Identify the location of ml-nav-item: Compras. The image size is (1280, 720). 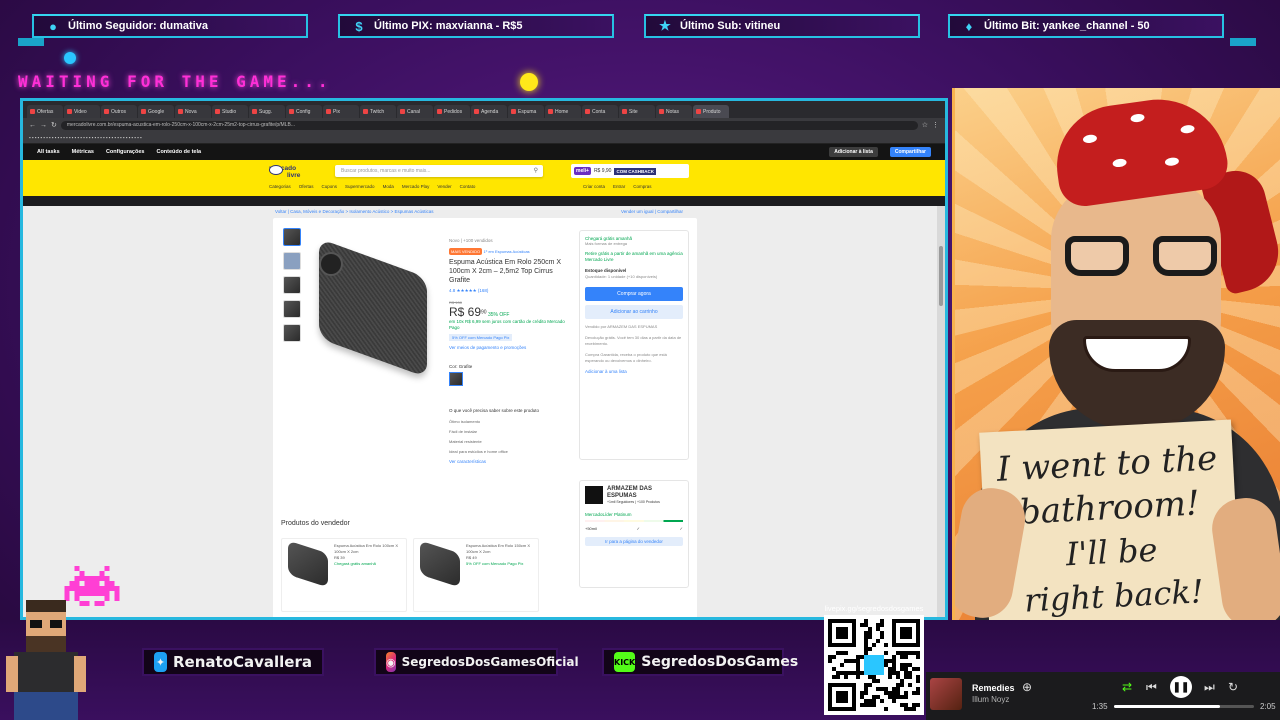
(642, 186).